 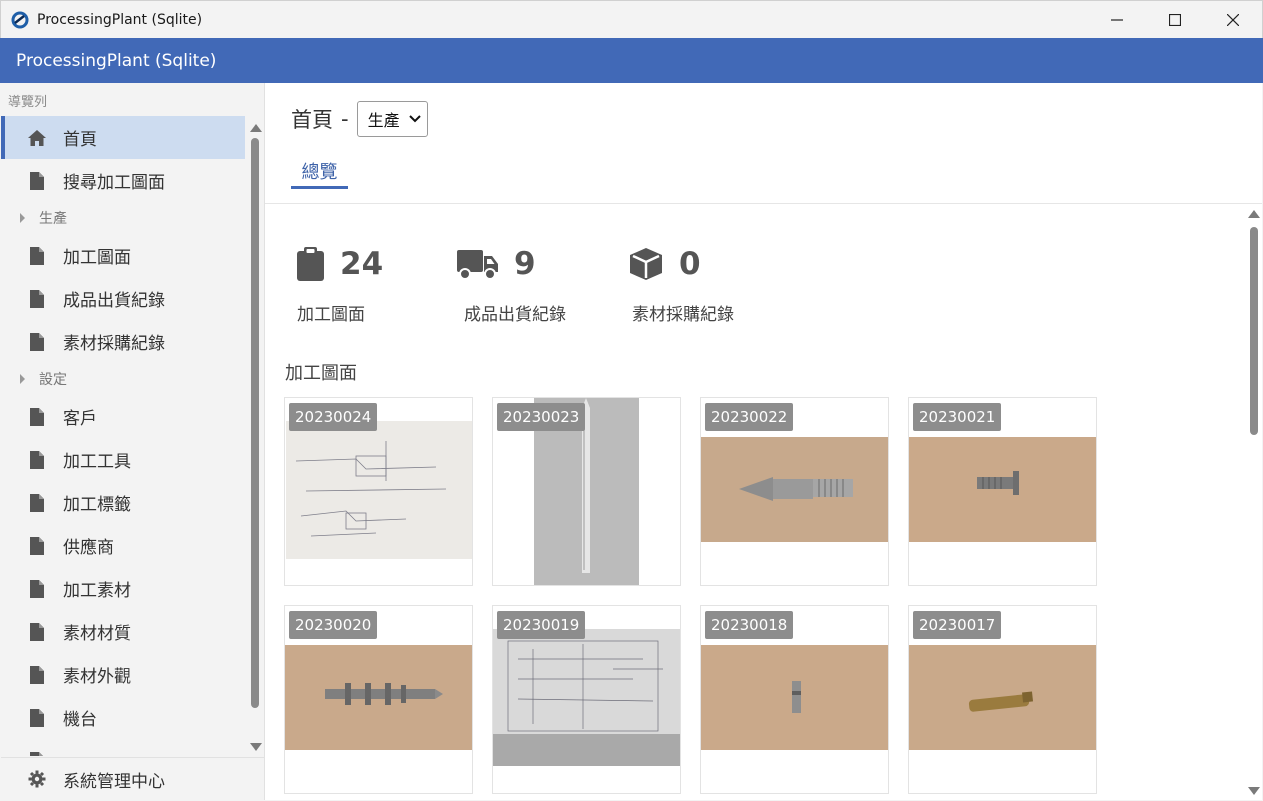 I want to click on sidebar-item-tools: 加工工具, so click(x=123, y=459).